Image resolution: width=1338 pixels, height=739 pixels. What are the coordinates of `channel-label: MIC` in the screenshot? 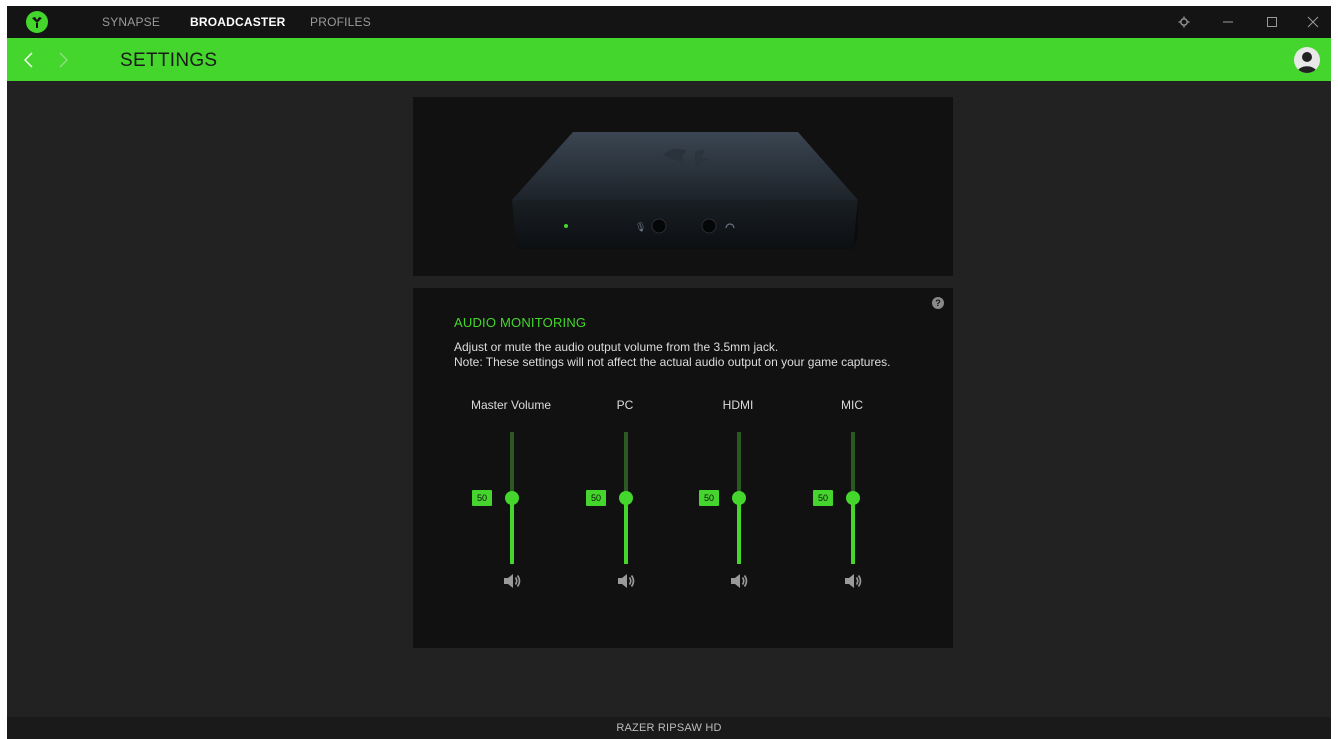 It's located at (852, 405).